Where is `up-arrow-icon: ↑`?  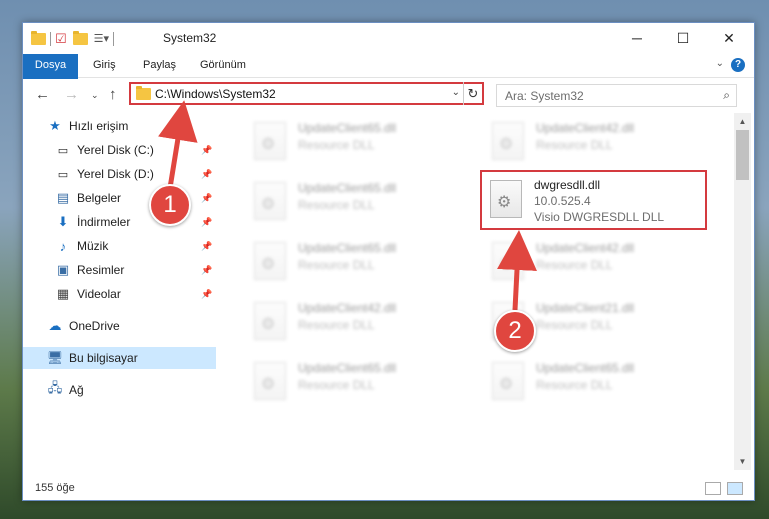
up-arrow-icon: ↑ is located at coordinates (113, 94).